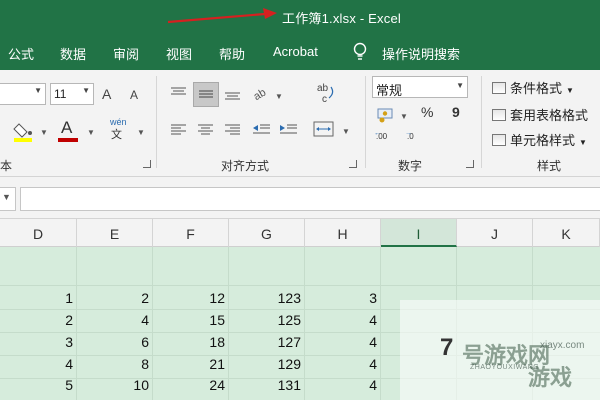 The height and width of the screenshot is (400, 600). I want to click on cell-d5: 5, so click(36, 385).